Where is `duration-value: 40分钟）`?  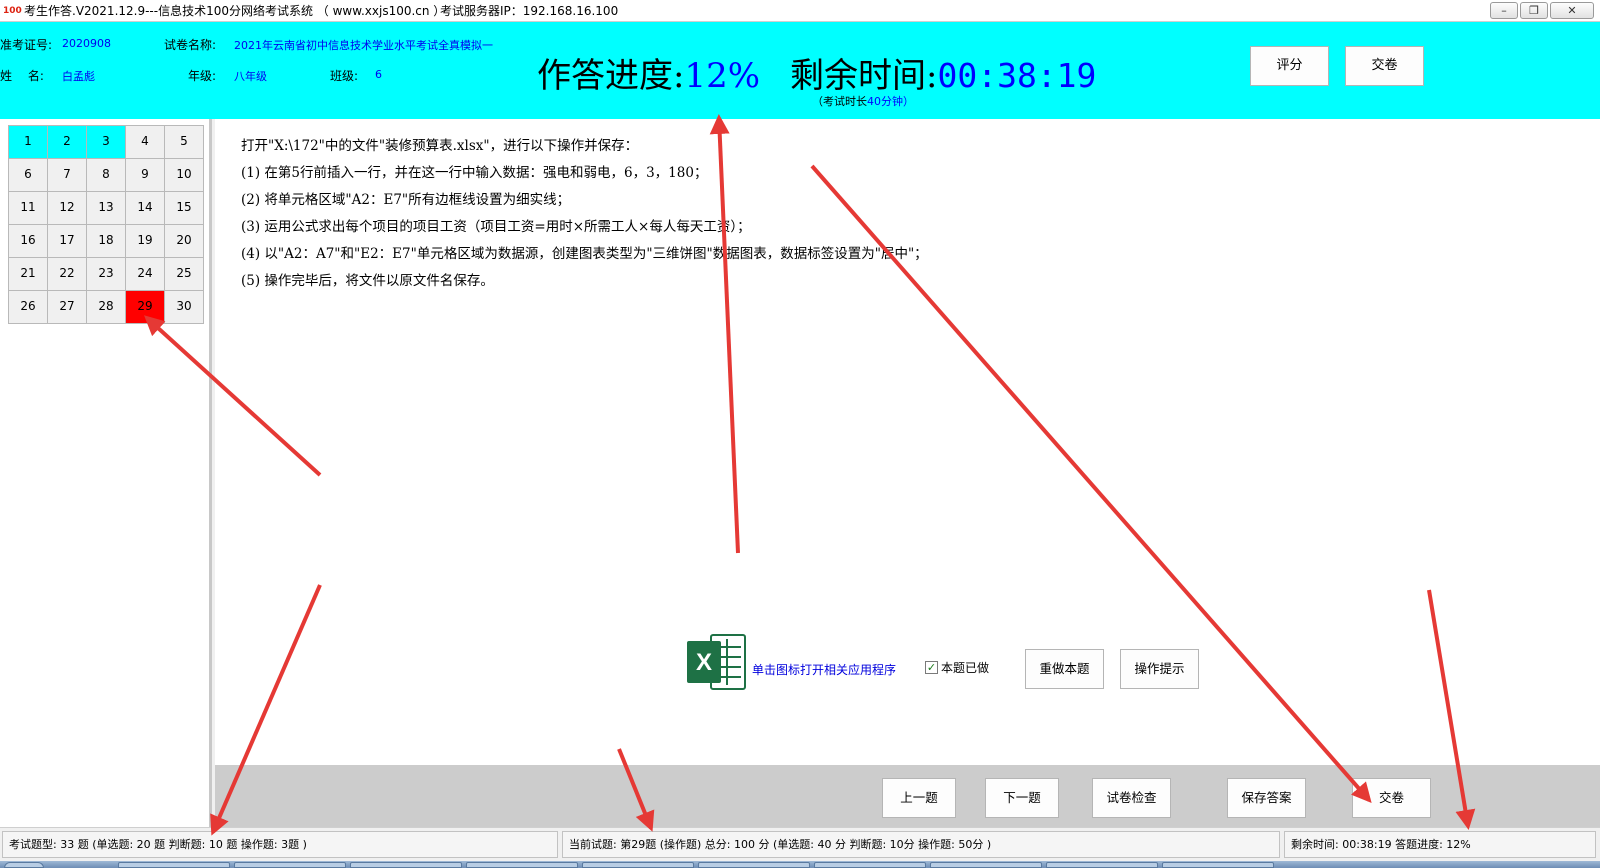
duration-value: 40分钟） is located at coordinates (890, 101).